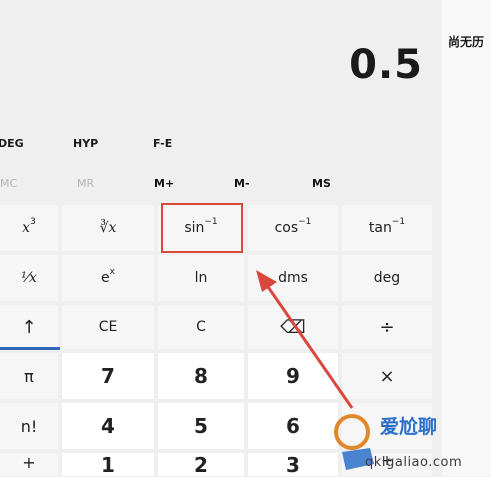 This screenshot has width=491, height=477. Describe the element at coordinates (409, 427) in the screenshot. I see `watermark-text: 爱尬聊` at that location.